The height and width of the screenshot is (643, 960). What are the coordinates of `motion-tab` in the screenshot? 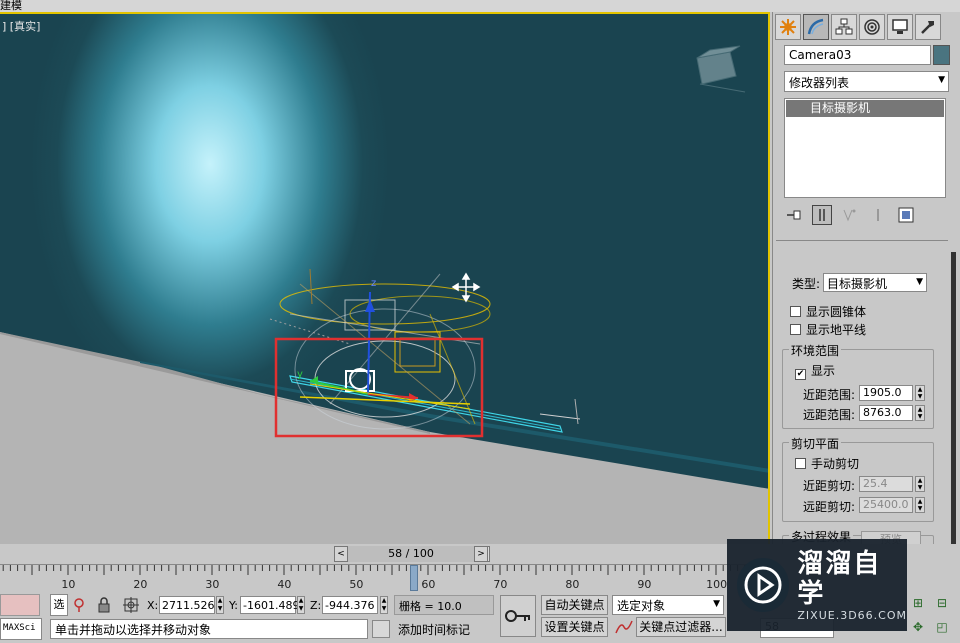 It's located at (872, 27).